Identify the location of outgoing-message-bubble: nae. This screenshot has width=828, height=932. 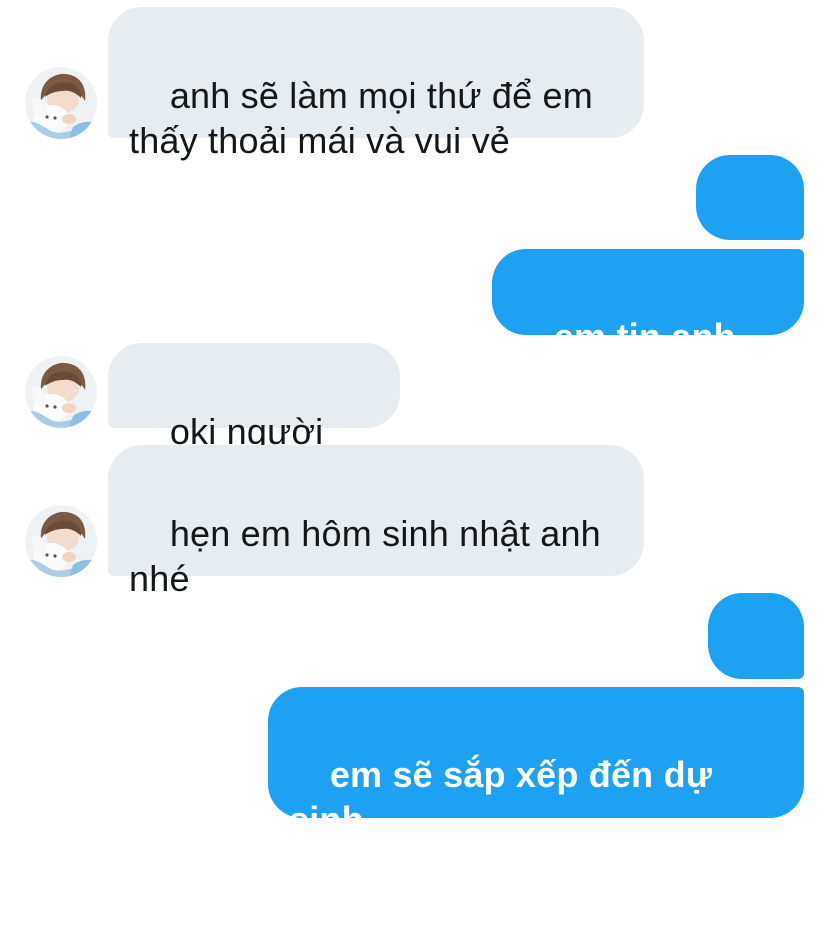
(750, 231).